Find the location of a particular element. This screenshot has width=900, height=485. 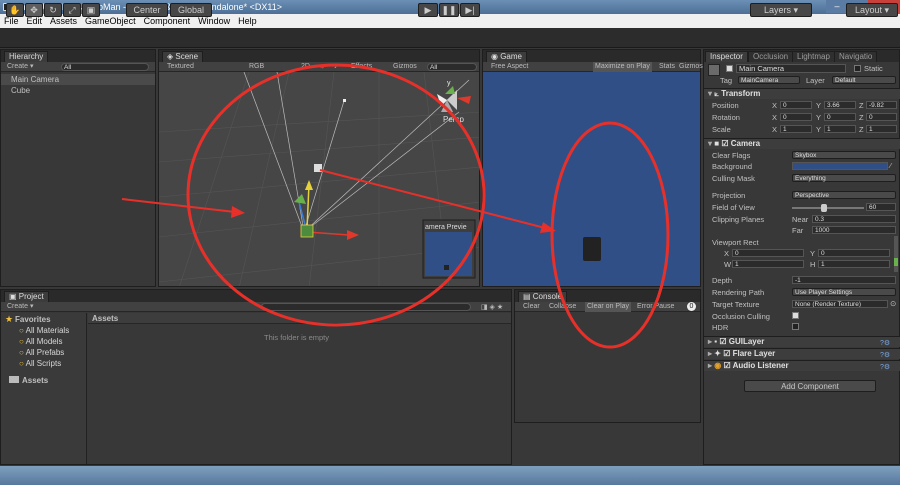

tab-lightmap: Lightmap is located at coordinates (813, 56).